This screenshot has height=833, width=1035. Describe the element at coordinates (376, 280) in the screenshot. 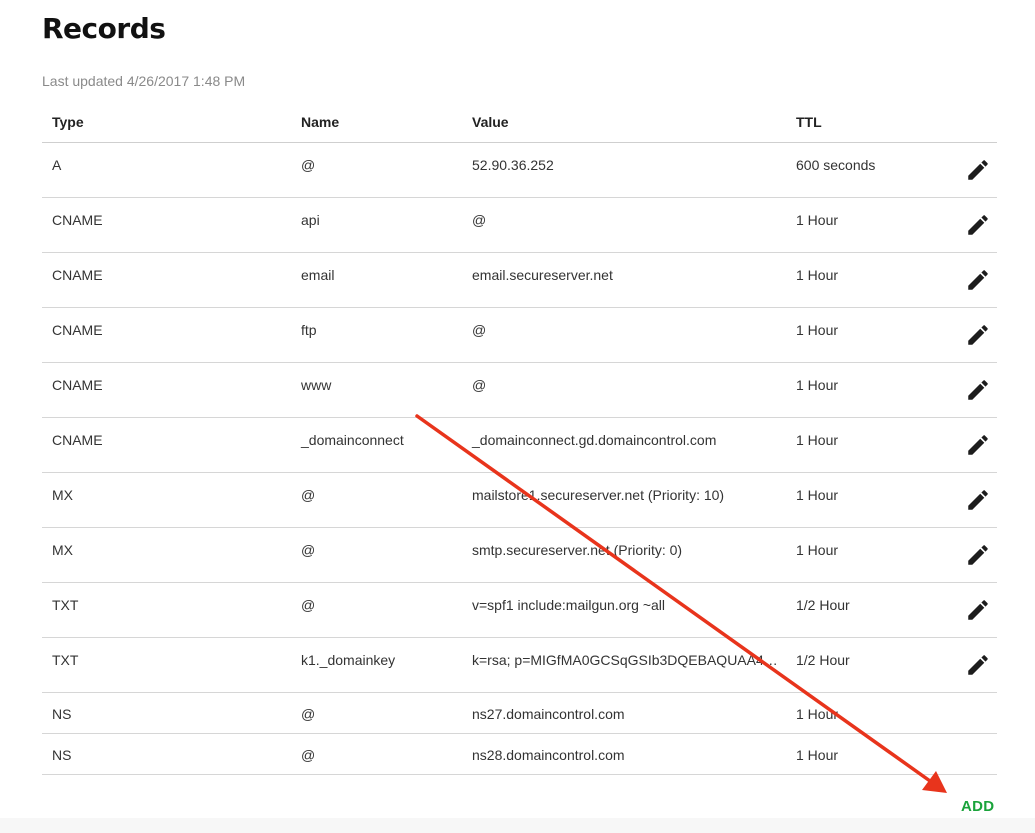

I see `record-name-cell: email` at that location.